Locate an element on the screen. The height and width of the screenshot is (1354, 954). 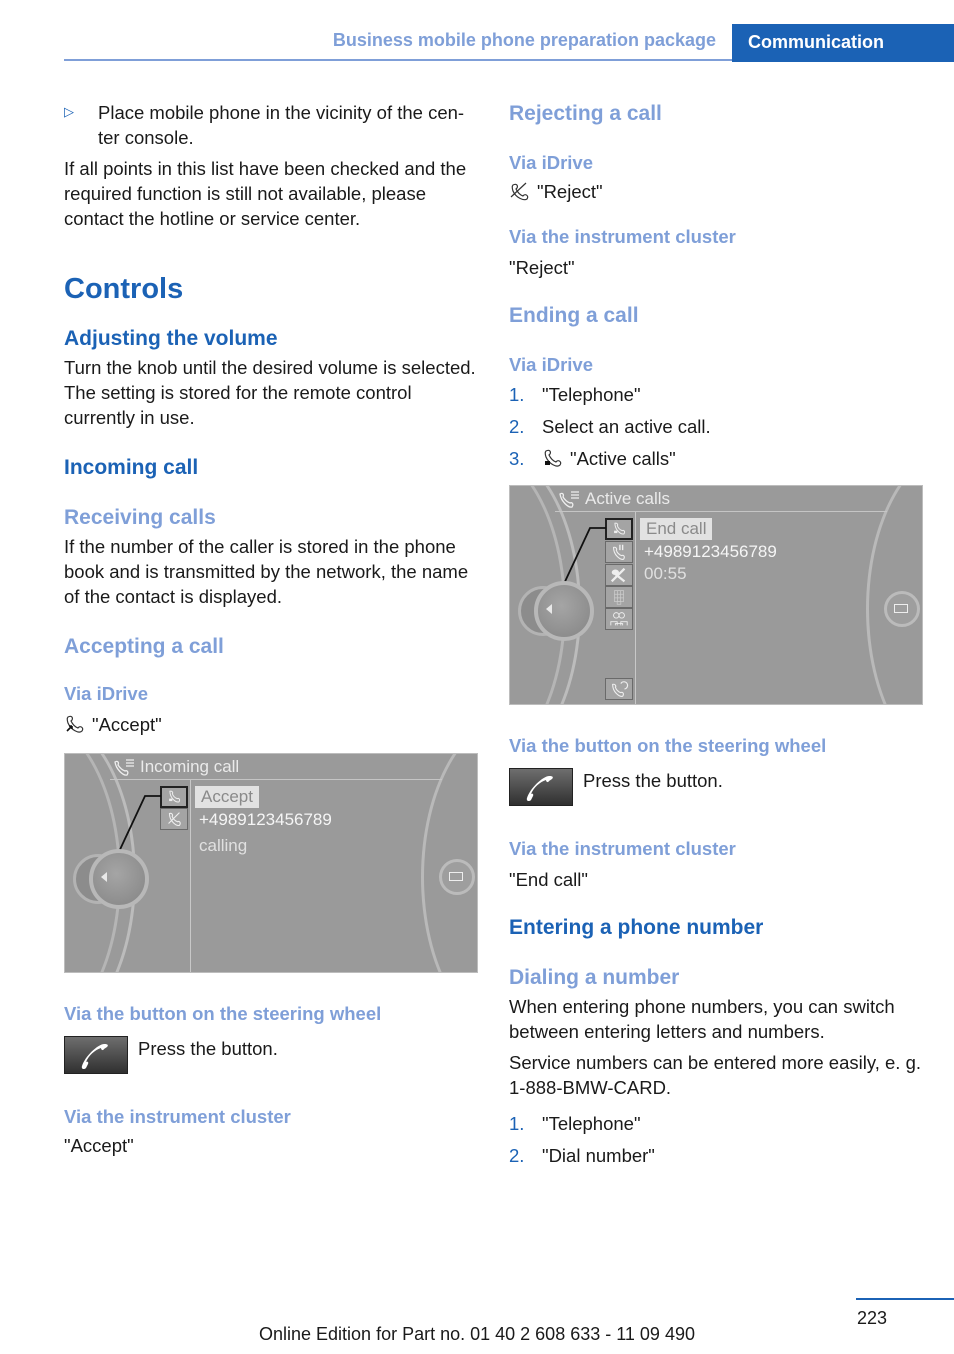
end-step-3: 3. "Active calls" is located at coordinates (716, 459).